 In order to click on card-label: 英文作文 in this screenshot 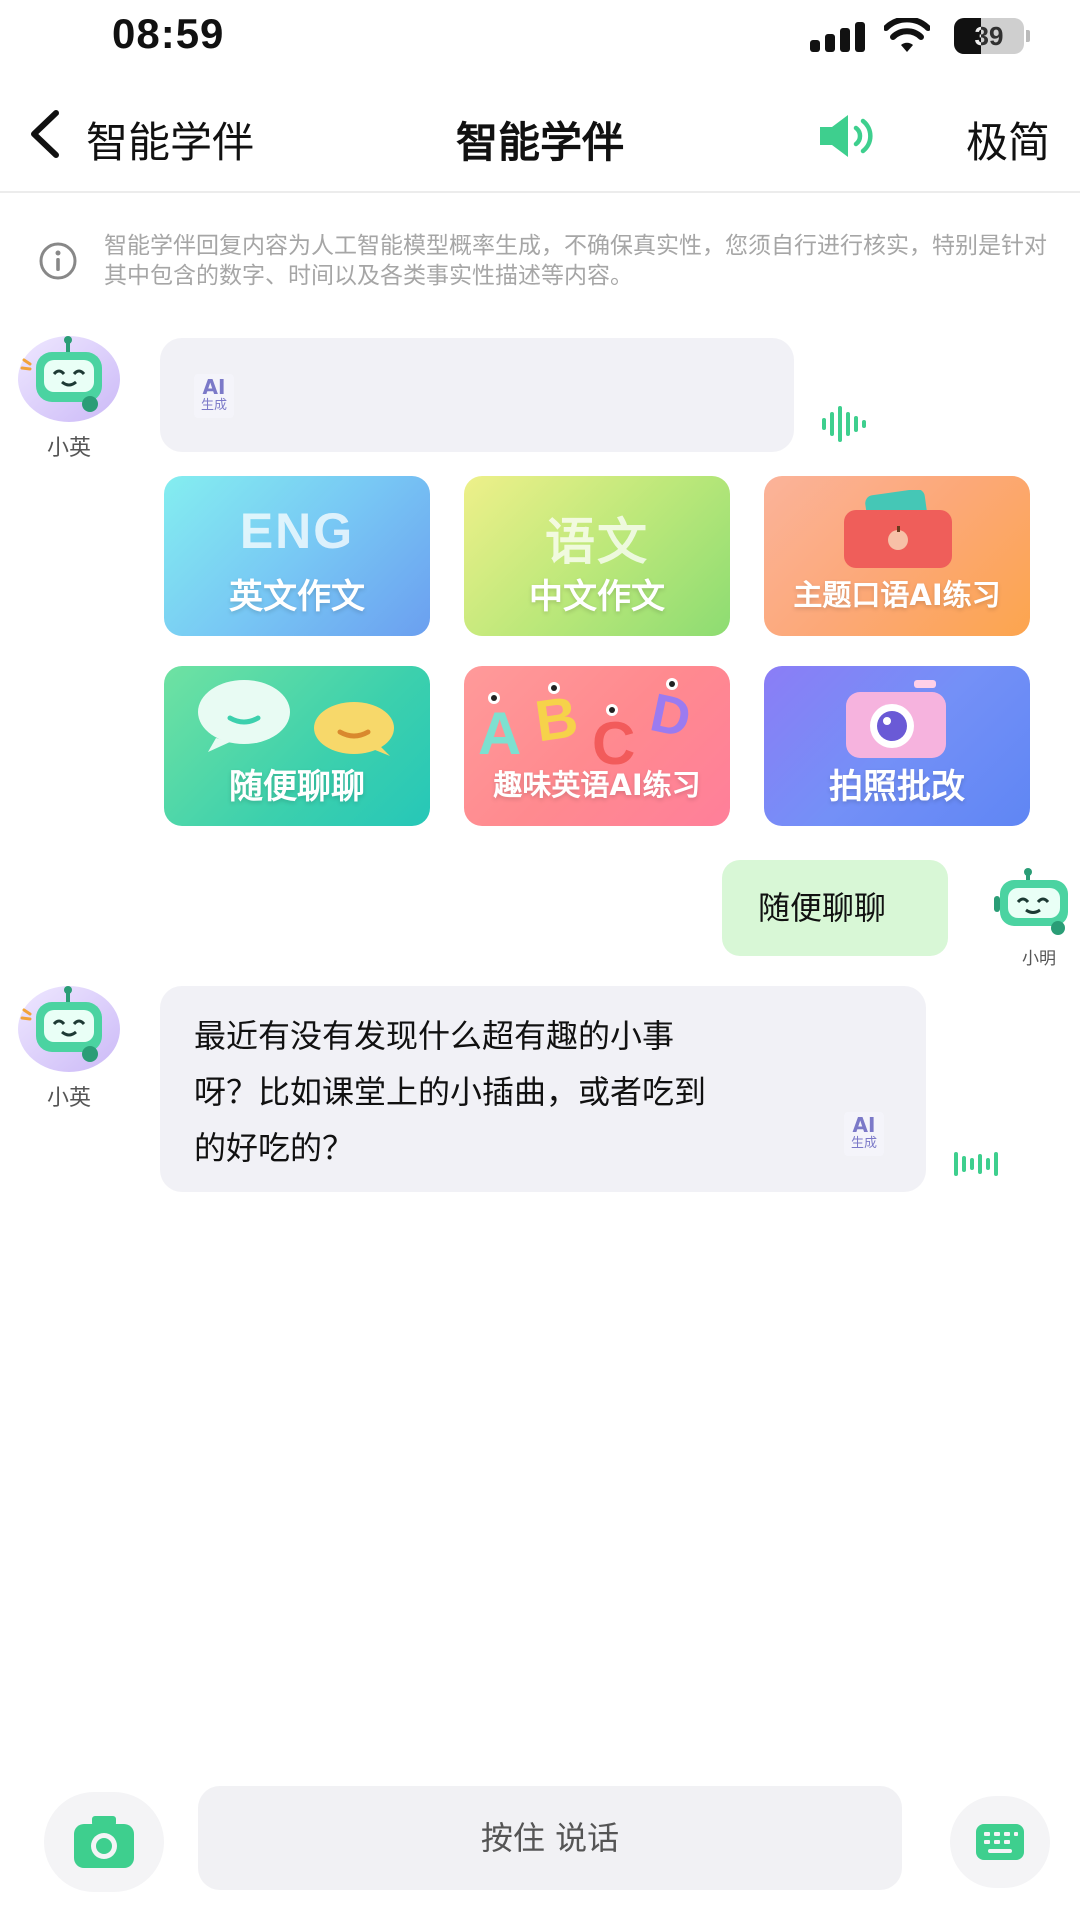, I will do `click(297, 597)`.